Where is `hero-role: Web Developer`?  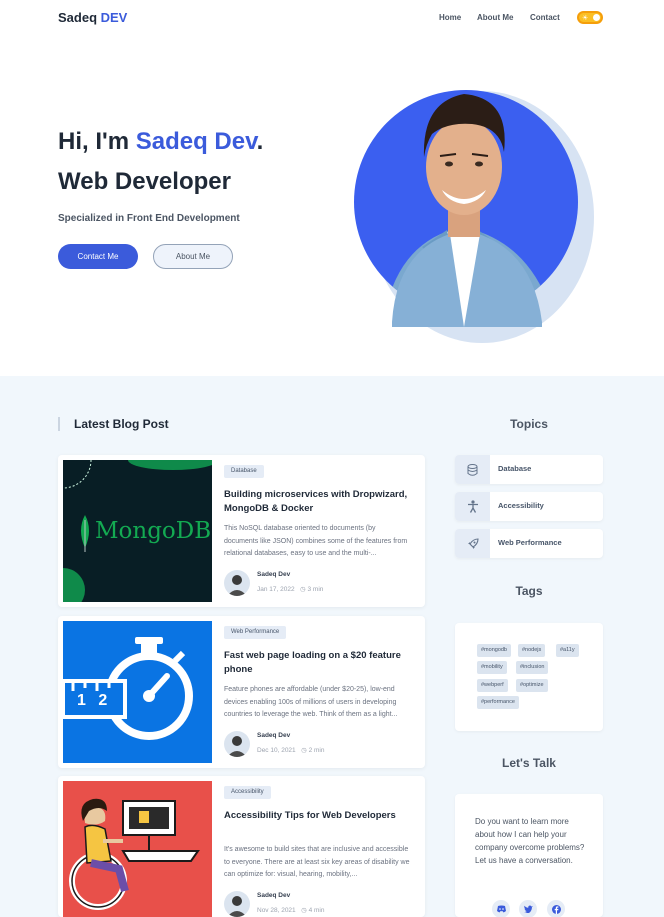
hero-role: Web Developer is located at coordinates (144, 181).